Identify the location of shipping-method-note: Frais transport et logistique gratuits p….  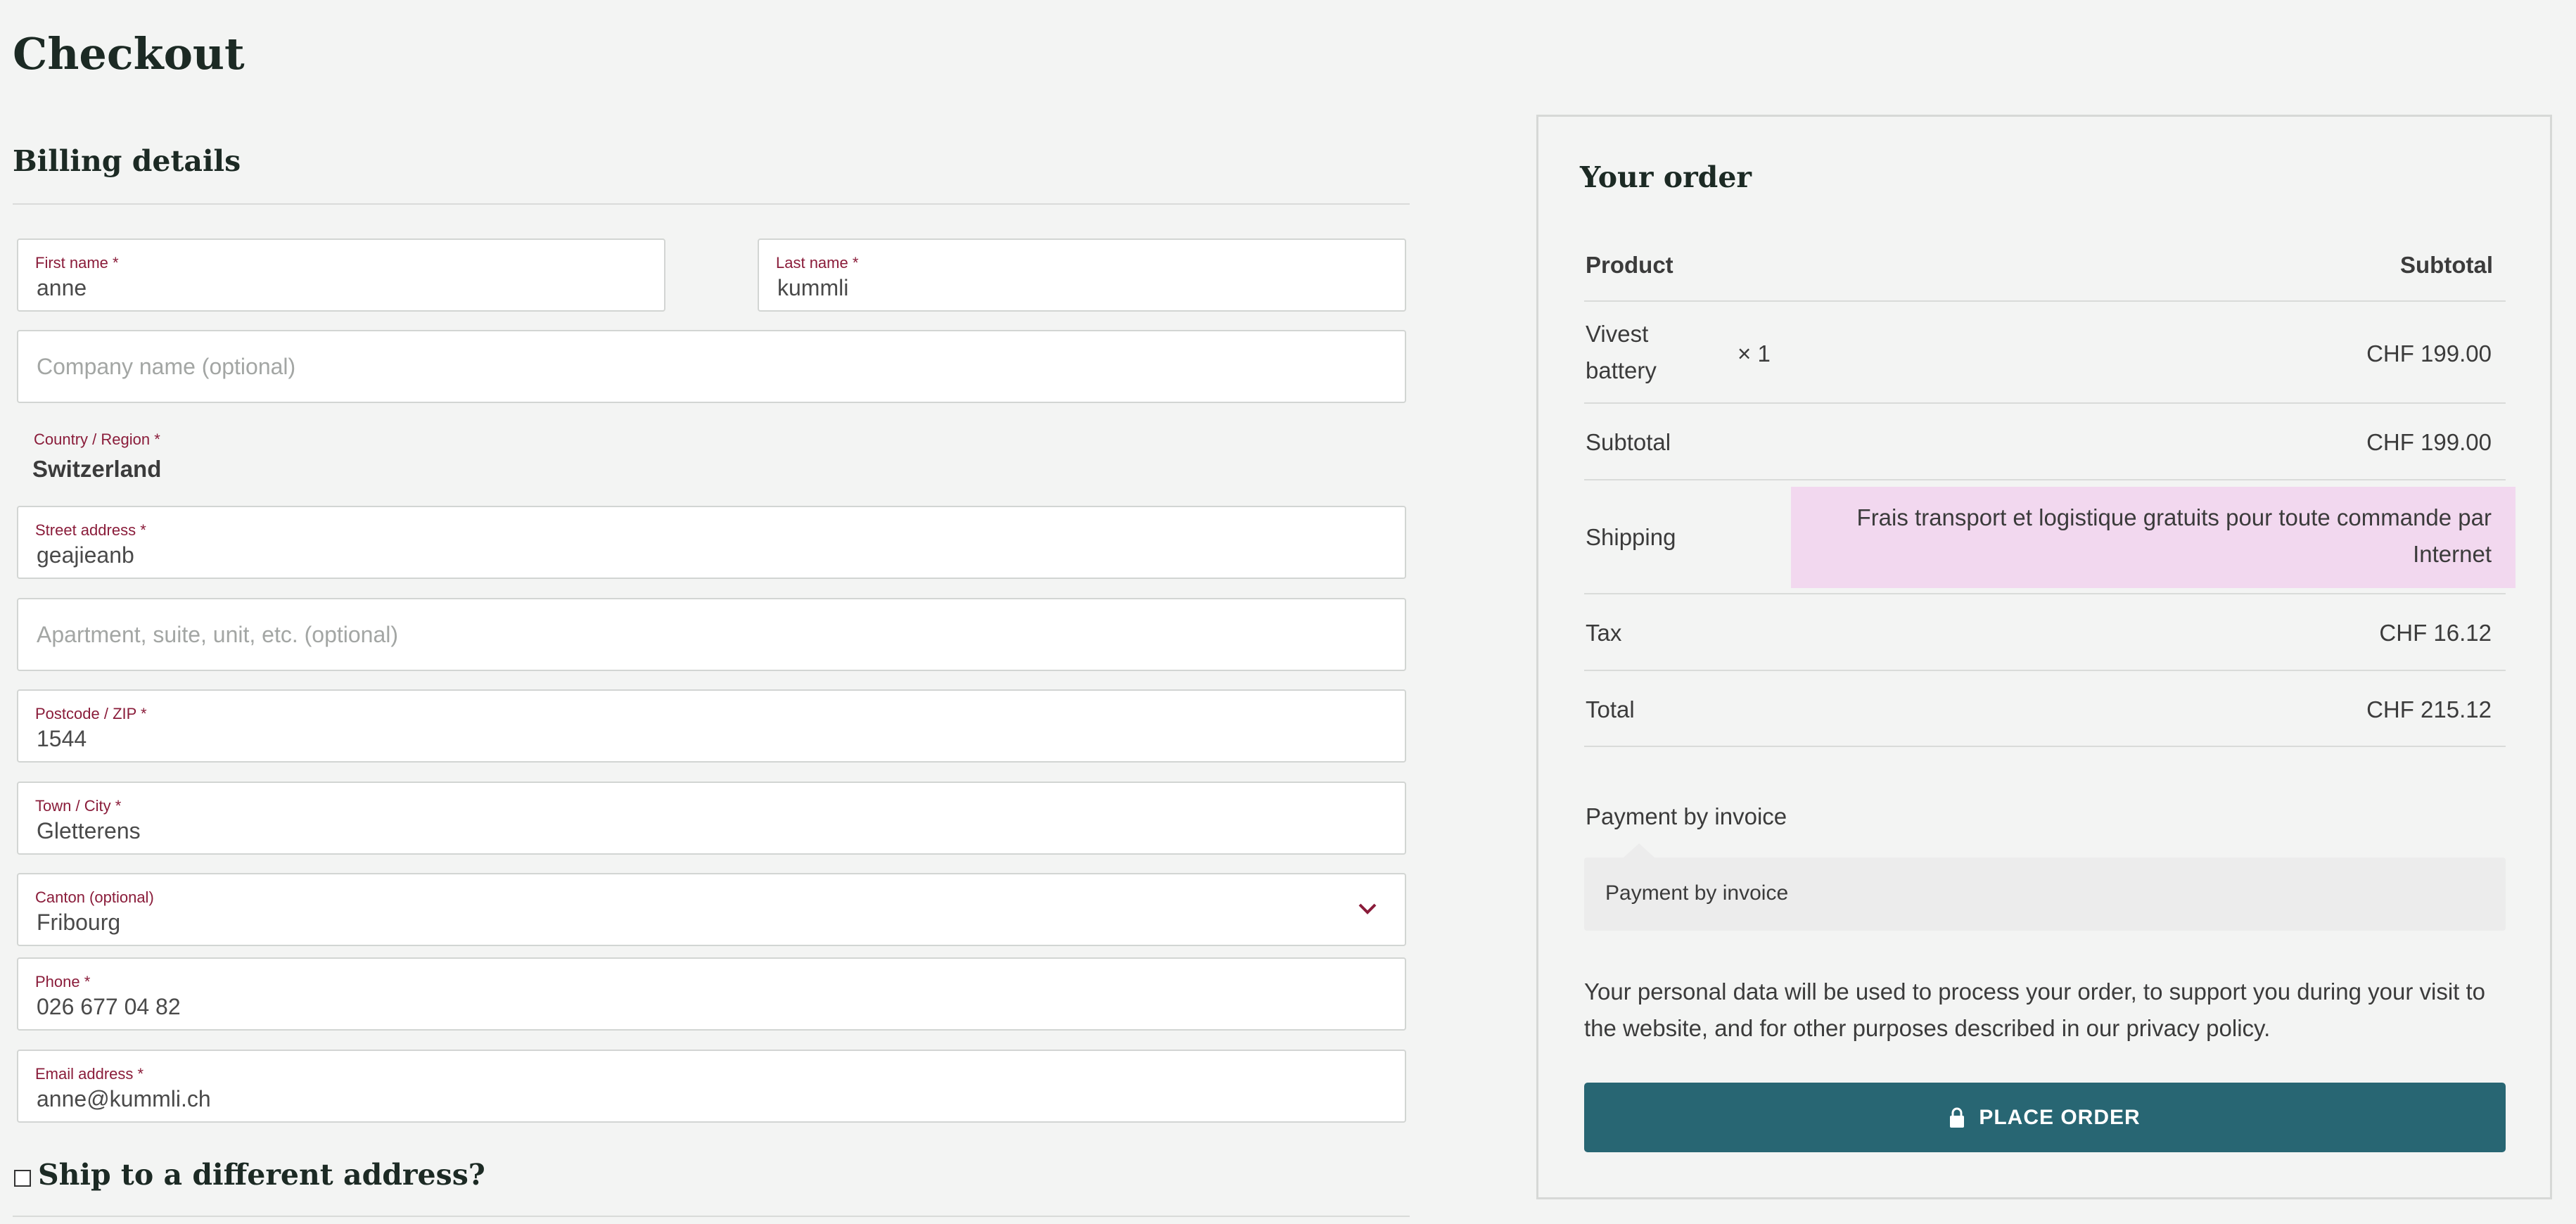
(2153, 537).